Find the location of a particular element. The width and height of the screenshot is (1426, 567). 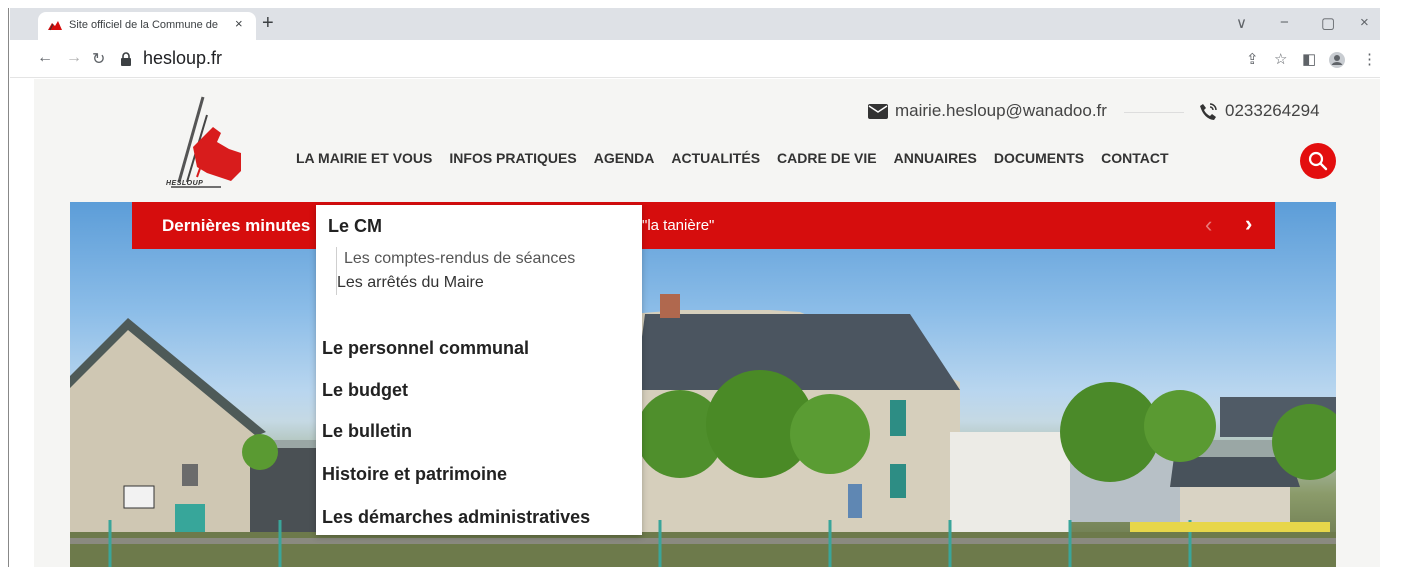

news-ticker-label: Dernières minutes is located at coordinates (236, 225).